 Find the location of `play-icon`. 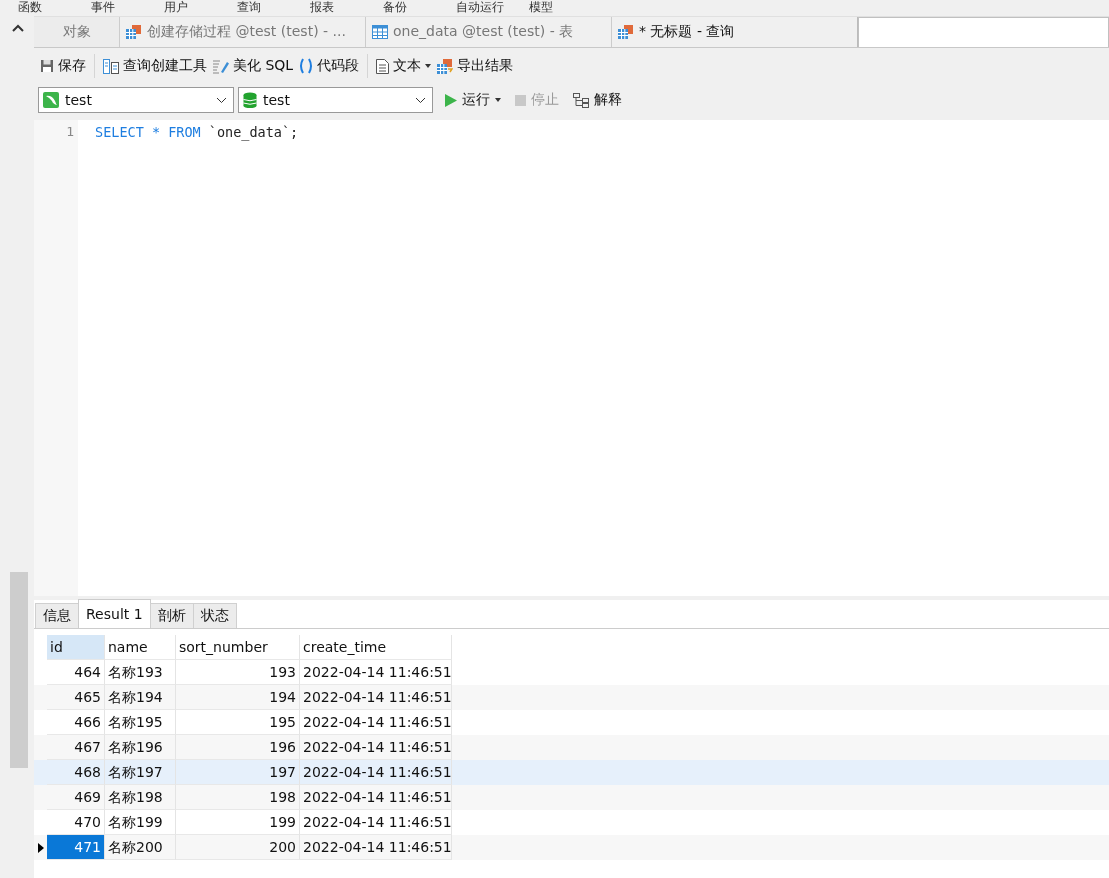

play-icon is located at coordinates (451, 100).